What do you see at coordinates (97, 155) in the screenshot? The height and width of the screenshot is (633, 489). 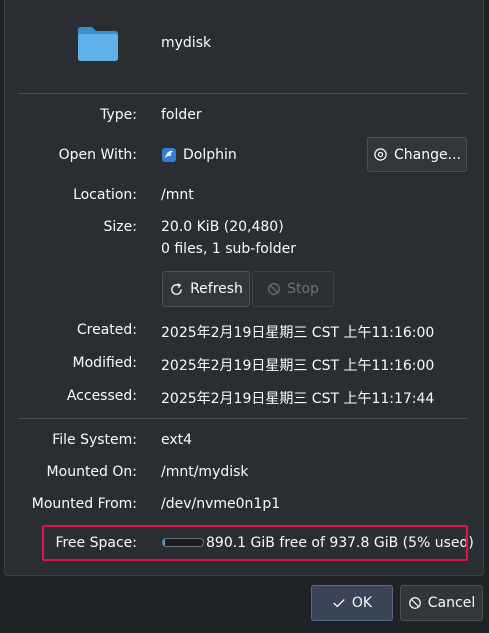 I see `open-with-label: Open With:` at bounding box center [97, 155].